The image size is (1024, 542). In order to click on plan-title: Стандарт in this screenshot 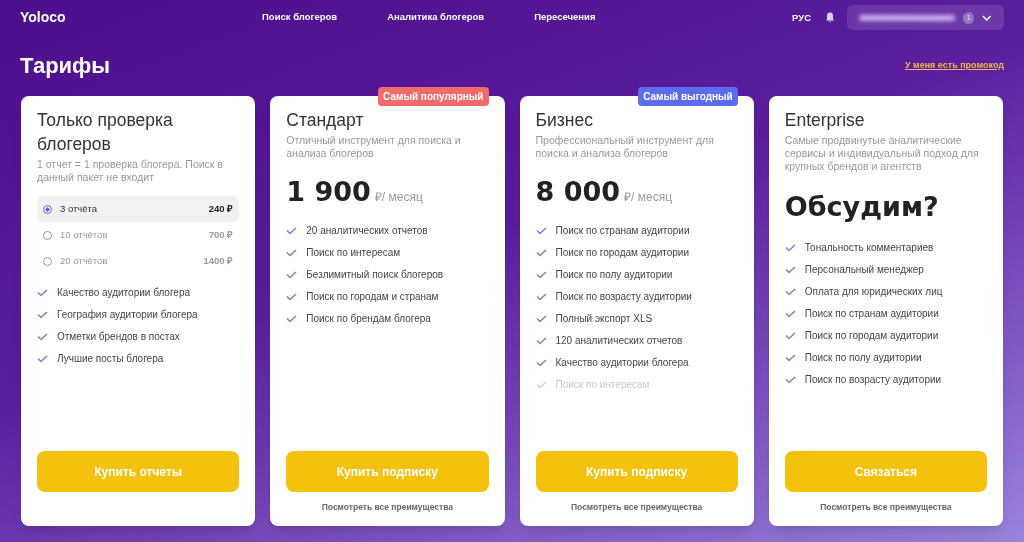, I will do `click(325, 120)`.